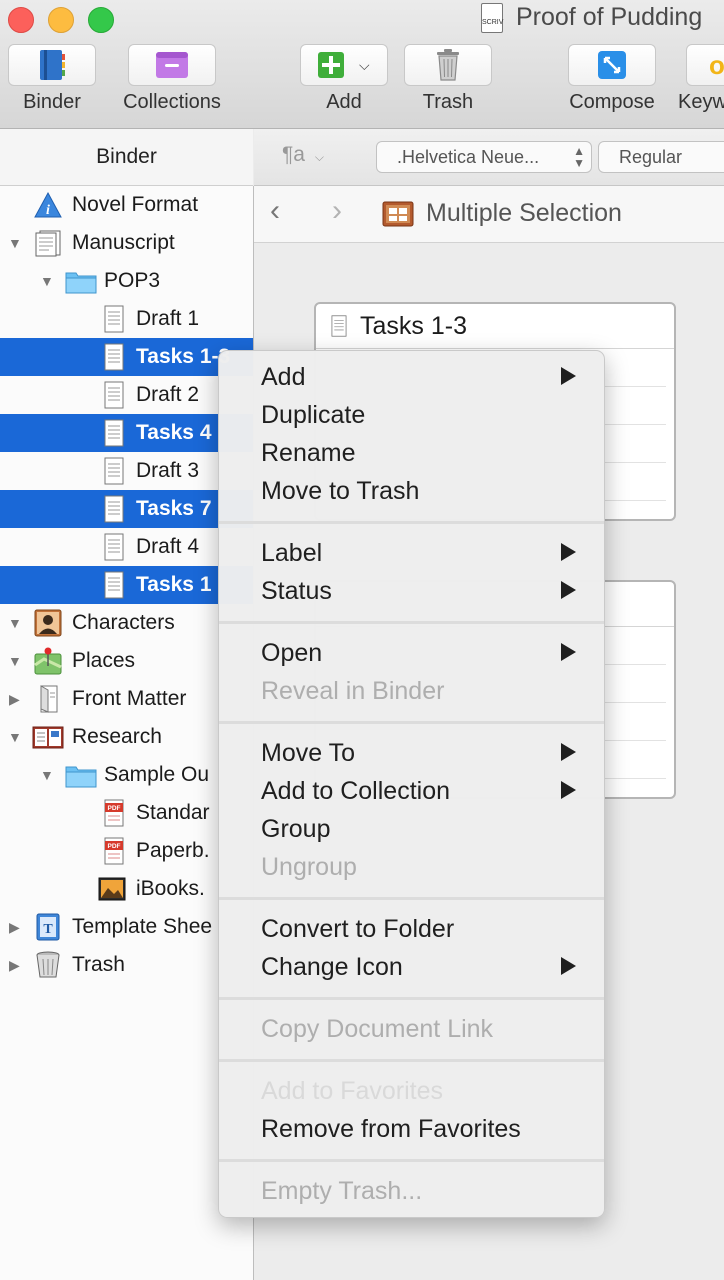 The image size is (724, 1280). I want to click on collections-toolbar-button, so click(172, 65).